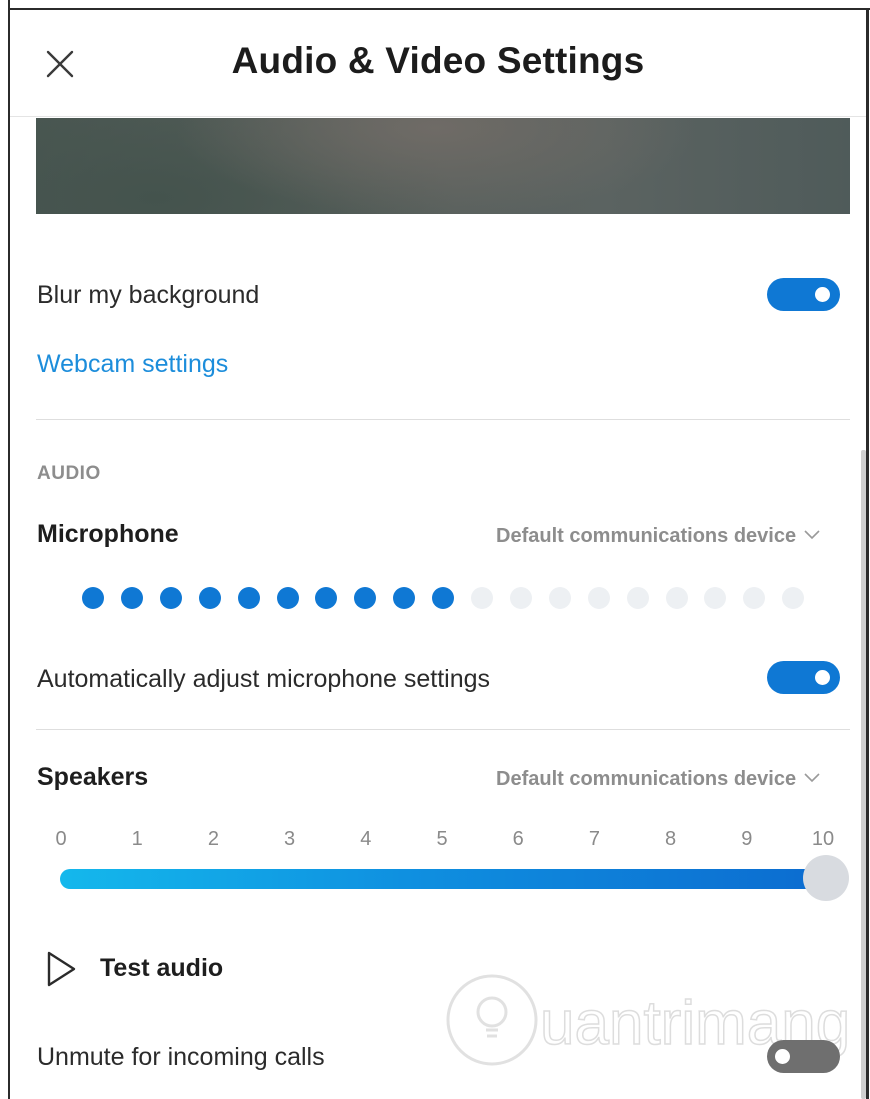 This screenshot has height=1099, width=870. I want to click on settings-header: Audio & Video Settings, so click(438, 63).